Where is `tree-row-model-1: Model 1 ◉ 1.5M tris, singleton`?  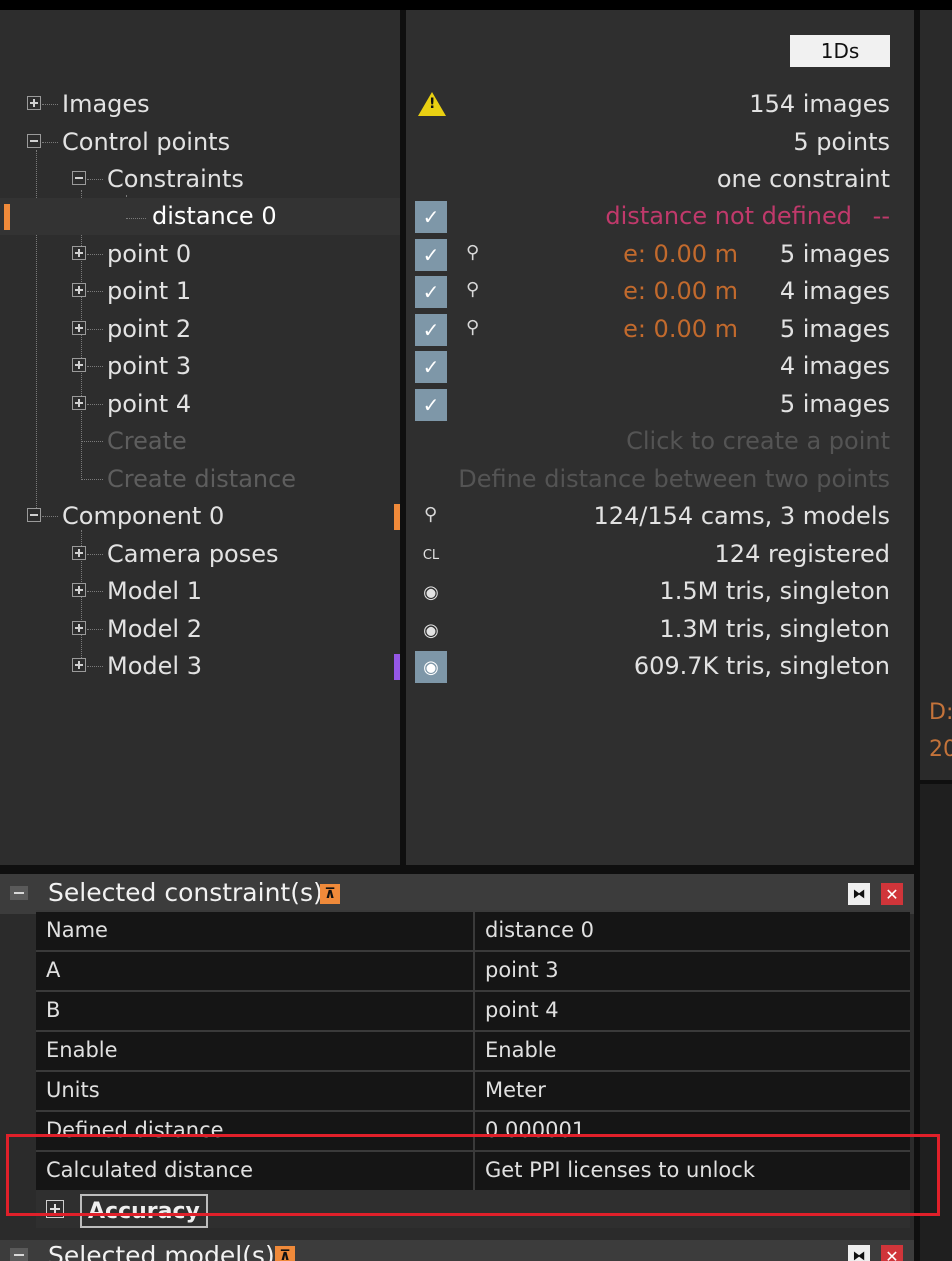
tree-row-model-1: Model 1 ◉ 1.5M tris, singleton is located at coordinates (457, 591).